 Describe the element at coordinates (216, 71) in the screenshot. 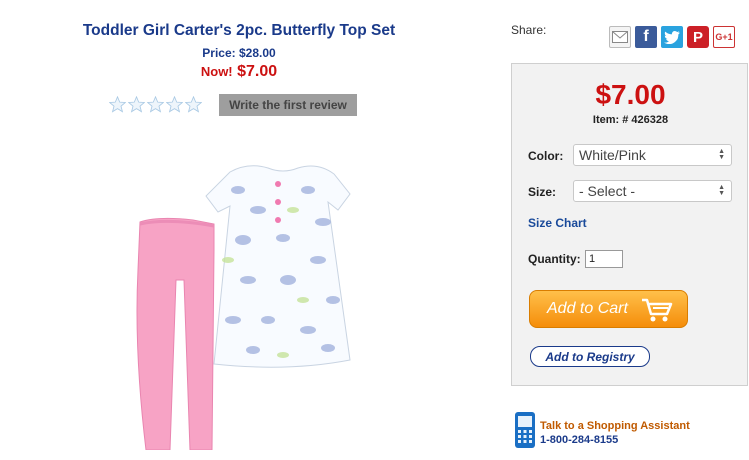

I see `now-label: Now!` at that location.